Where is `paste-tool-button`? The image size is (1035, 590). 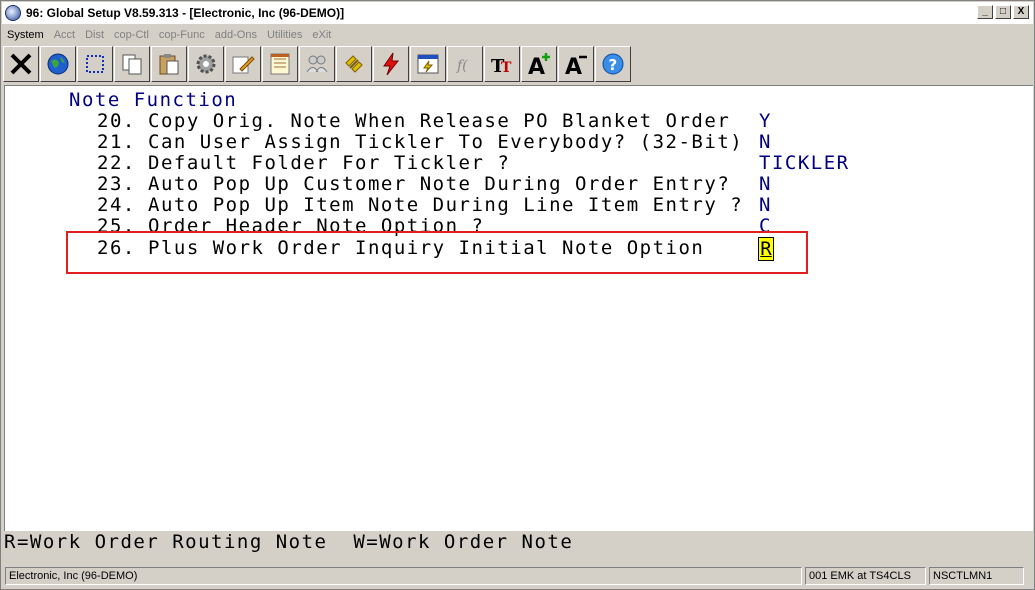
paste-tool-button is located at coordinates (169, 64).